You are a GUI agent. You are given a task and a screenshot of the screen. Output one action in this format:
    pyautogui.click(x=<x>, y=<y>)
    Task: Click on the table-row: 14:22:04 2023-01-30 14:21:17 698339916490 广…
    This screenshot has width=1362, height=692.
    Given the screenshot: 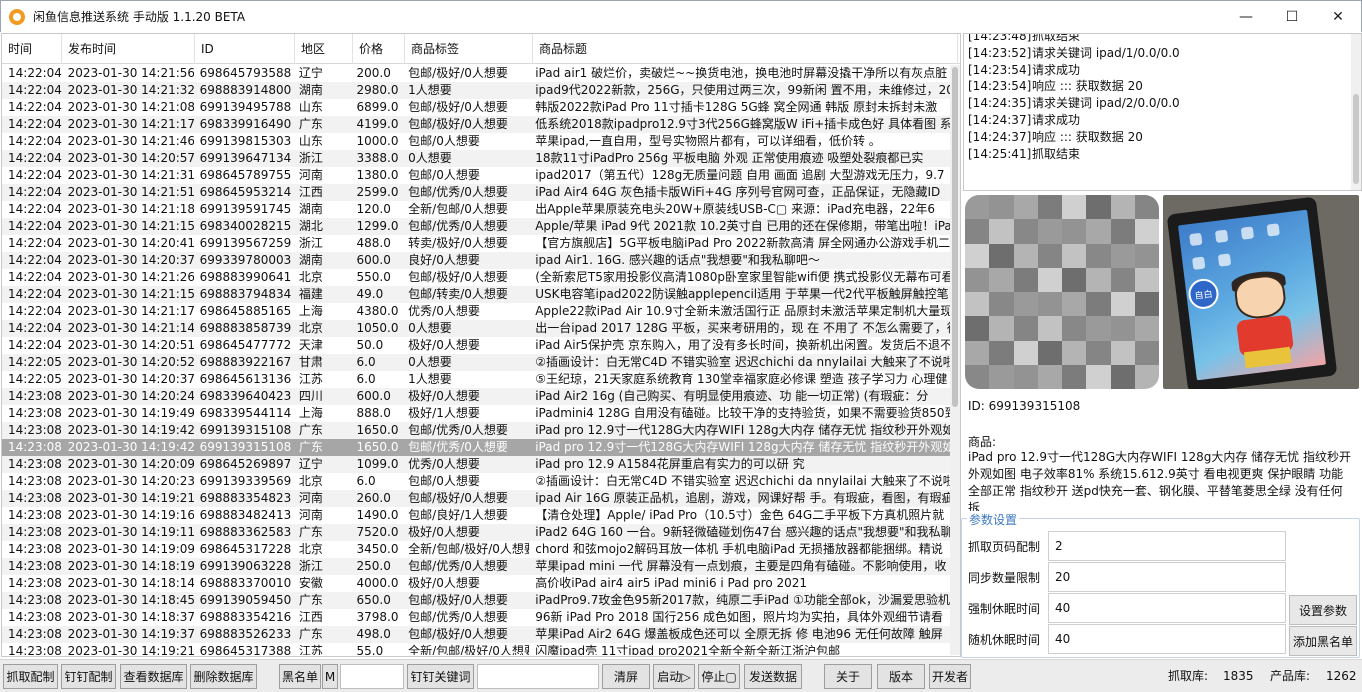 What is the action you would take?
    pyautogui.click(x=476, y=124)
    